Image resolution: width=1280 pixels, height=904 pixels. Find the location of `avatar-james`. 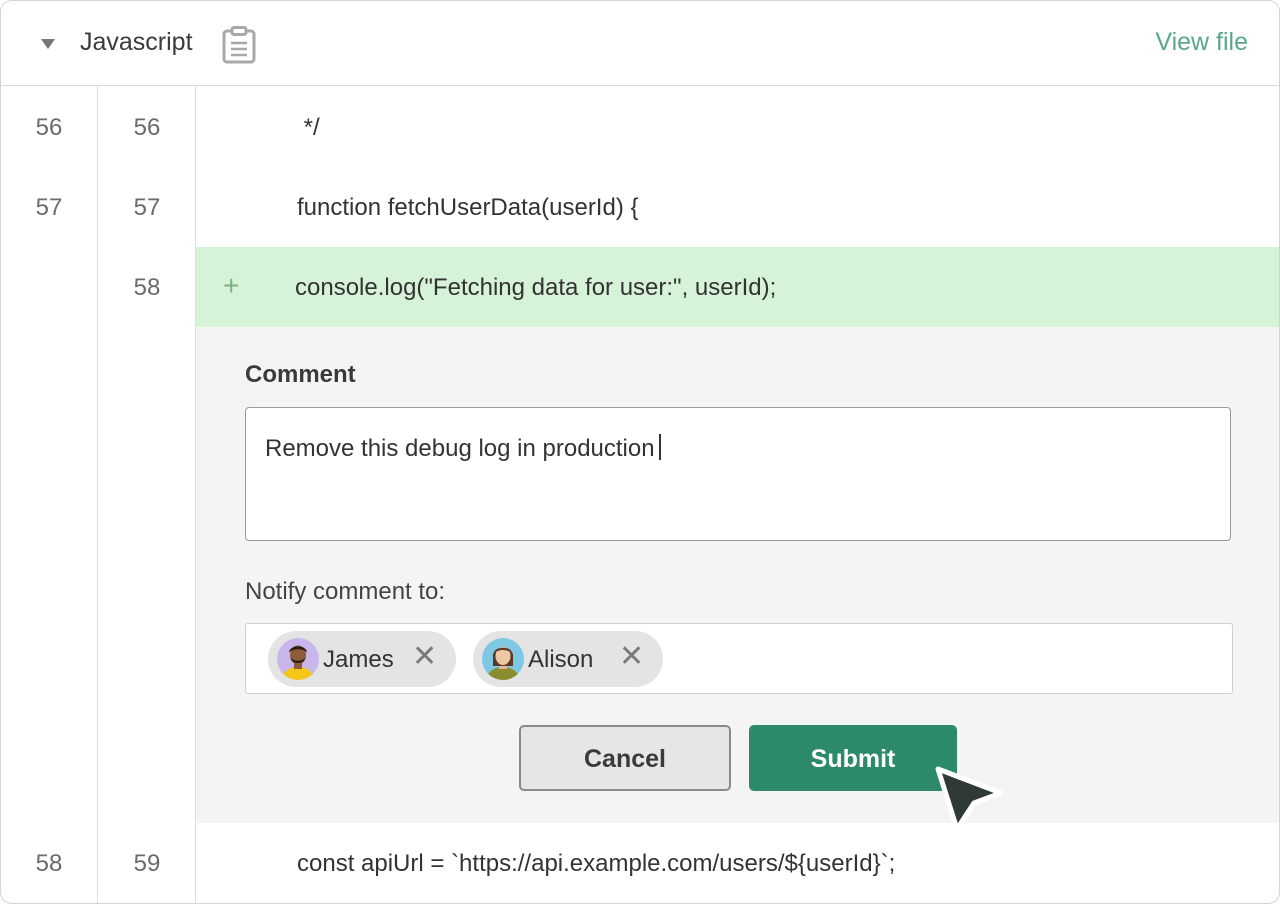

avatar-james is located at coordinates (298, 659).